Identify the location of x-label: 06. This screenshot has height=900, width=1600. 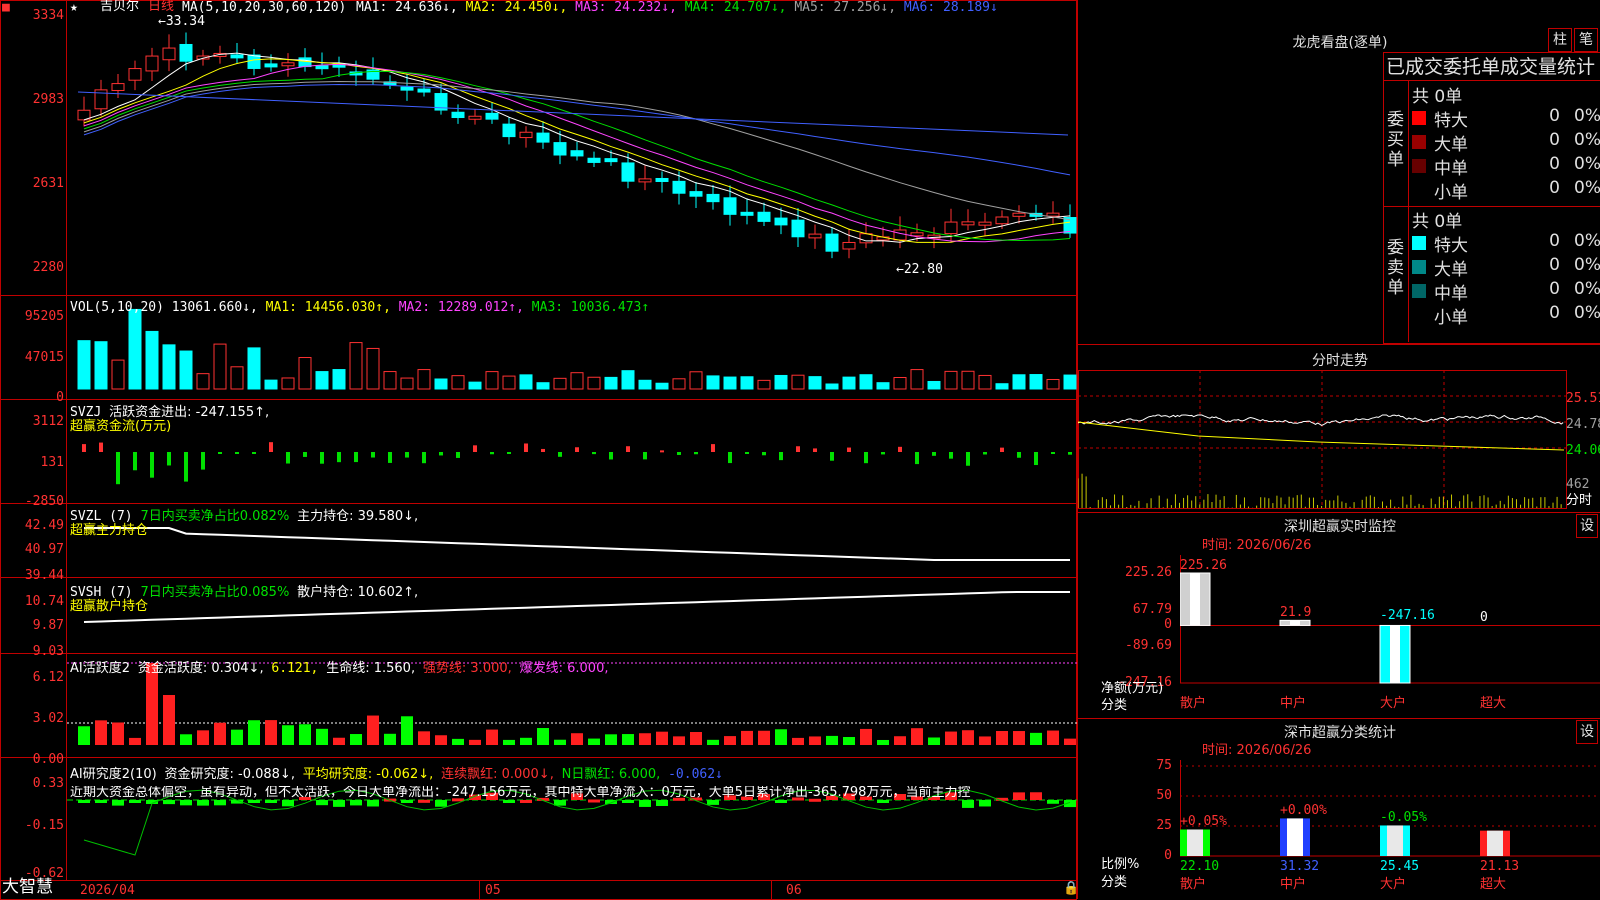
(794, 890).